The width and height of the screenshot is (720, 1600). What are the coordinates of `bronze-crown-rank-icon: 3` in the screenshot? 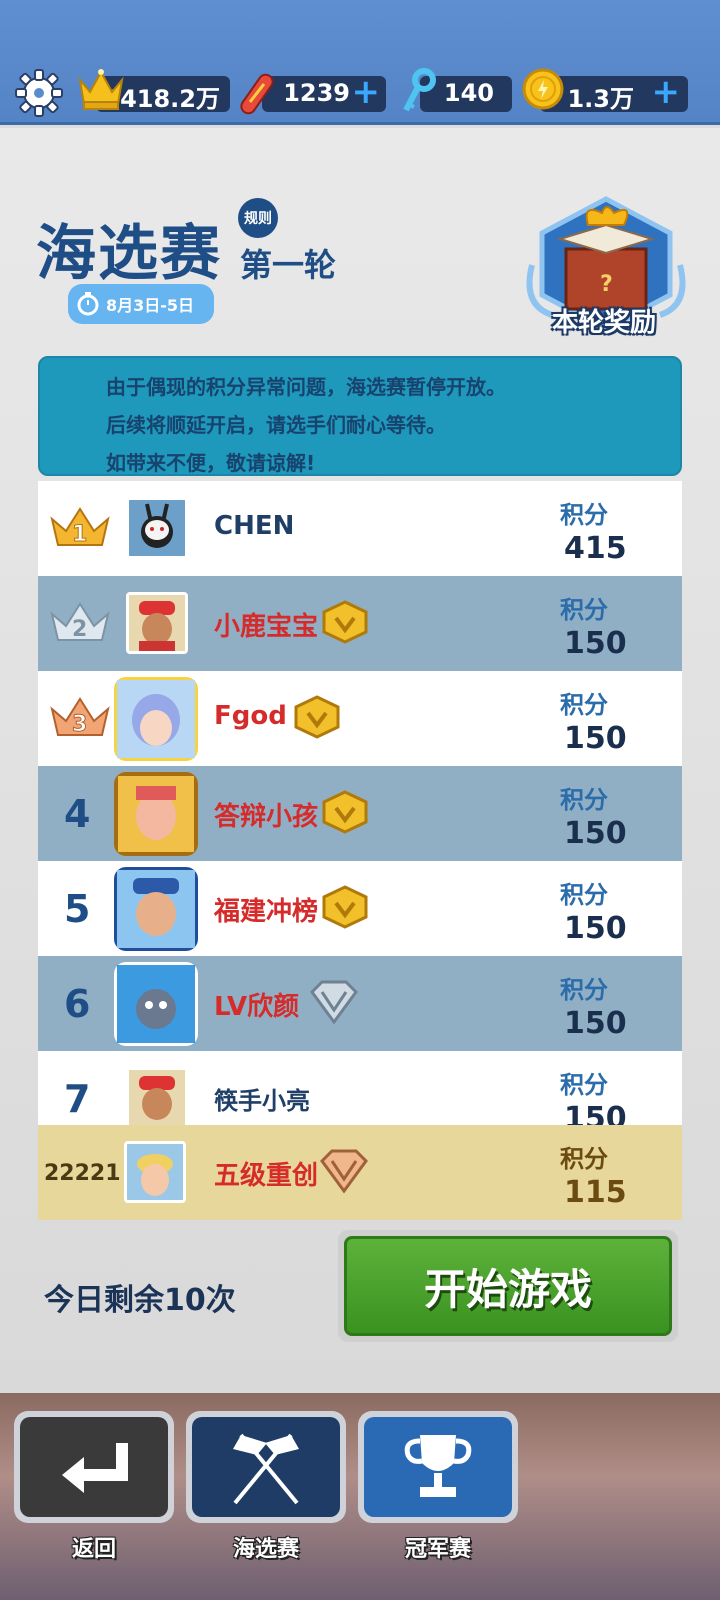 It's located at (80, 717).